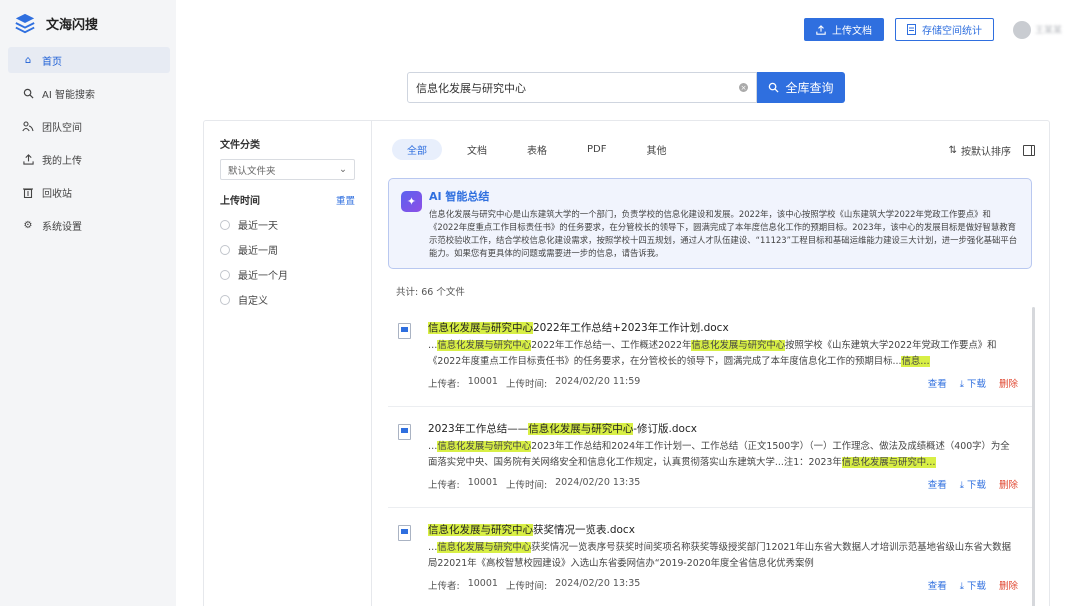  What do you see at coordinates (478, 429) in the screenshot?
I see `title-text: 2023年工作总结——` at bounding box center [478, 429].